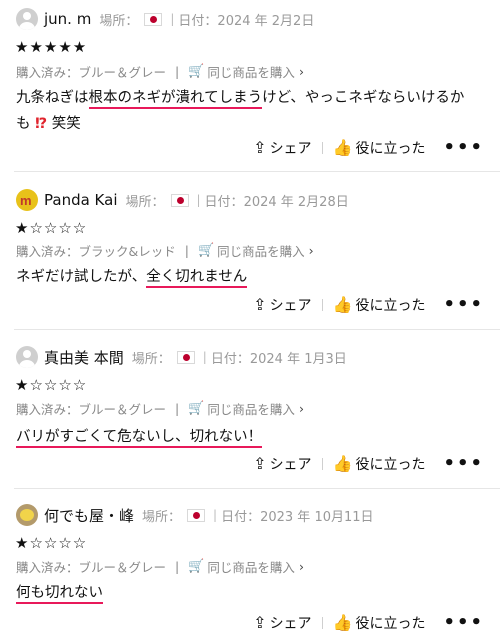 The width and height of the screenshot is (500, 640). Describe the element at coordinates (27, 200) in the screenshot. I see `avatar: m` at that location.